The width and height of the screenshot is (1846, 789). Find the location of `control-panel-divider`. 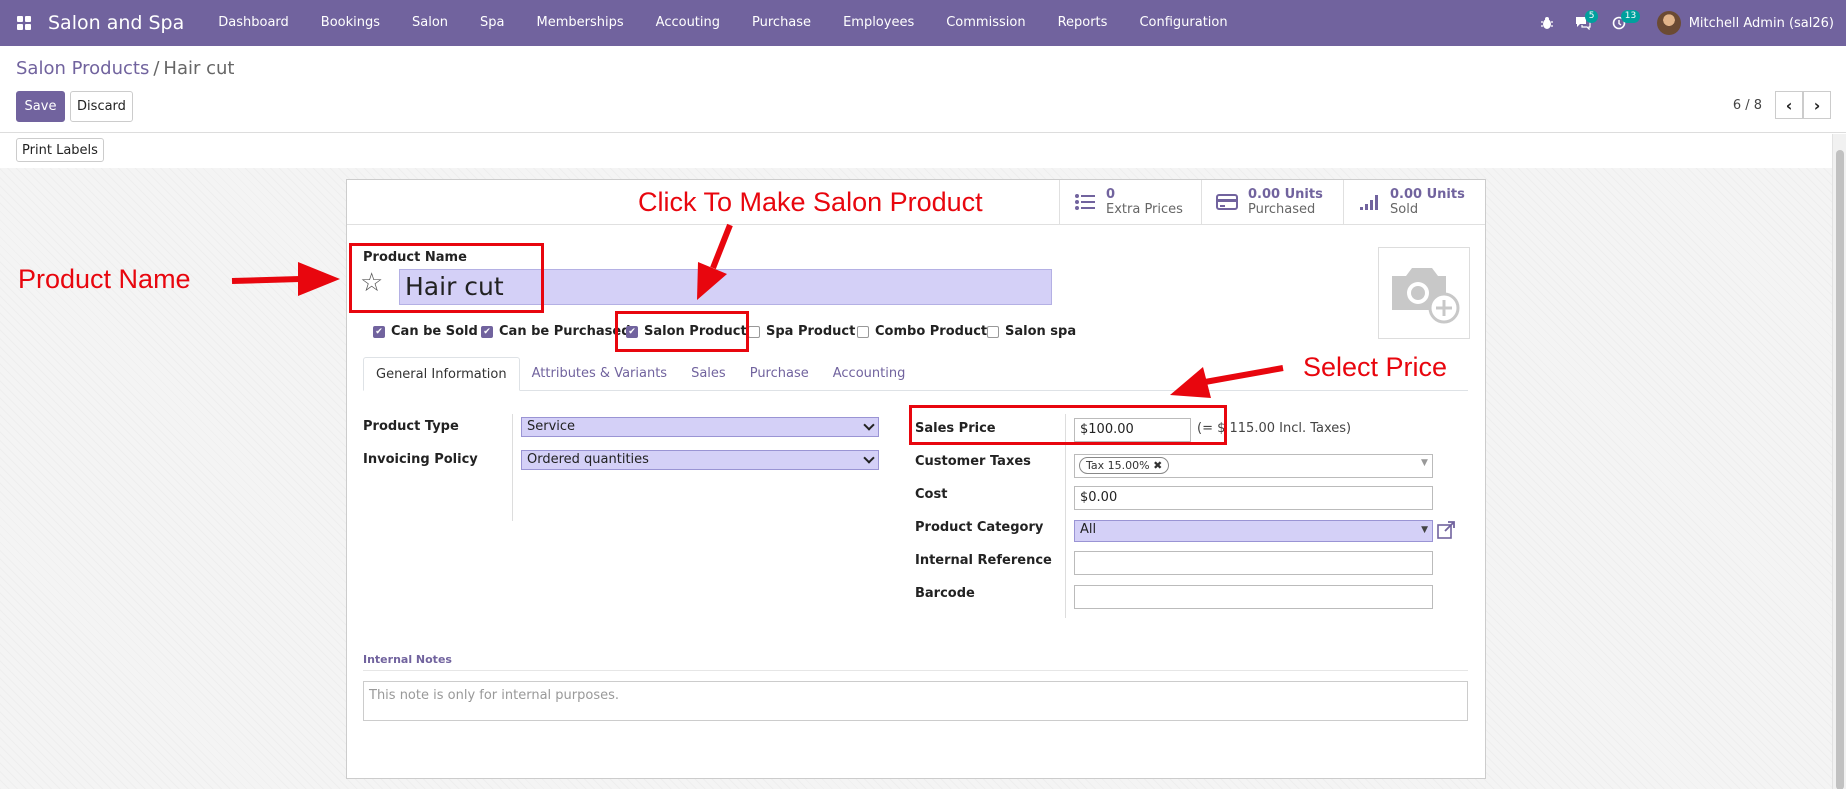

control-panel-divider is located at coordinates (923, 132).